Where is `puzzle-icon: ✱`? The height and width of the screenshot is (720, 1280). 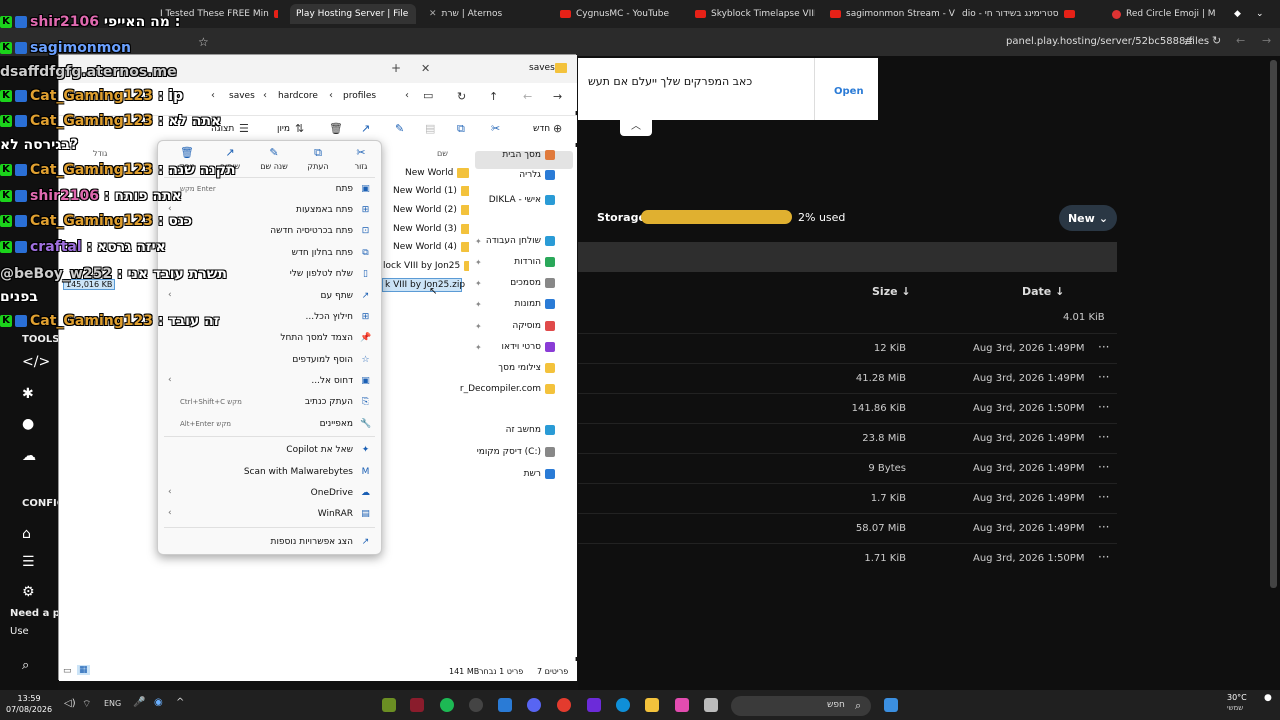
puzzle-icon: ✱ is located at coordinates (28, 394).